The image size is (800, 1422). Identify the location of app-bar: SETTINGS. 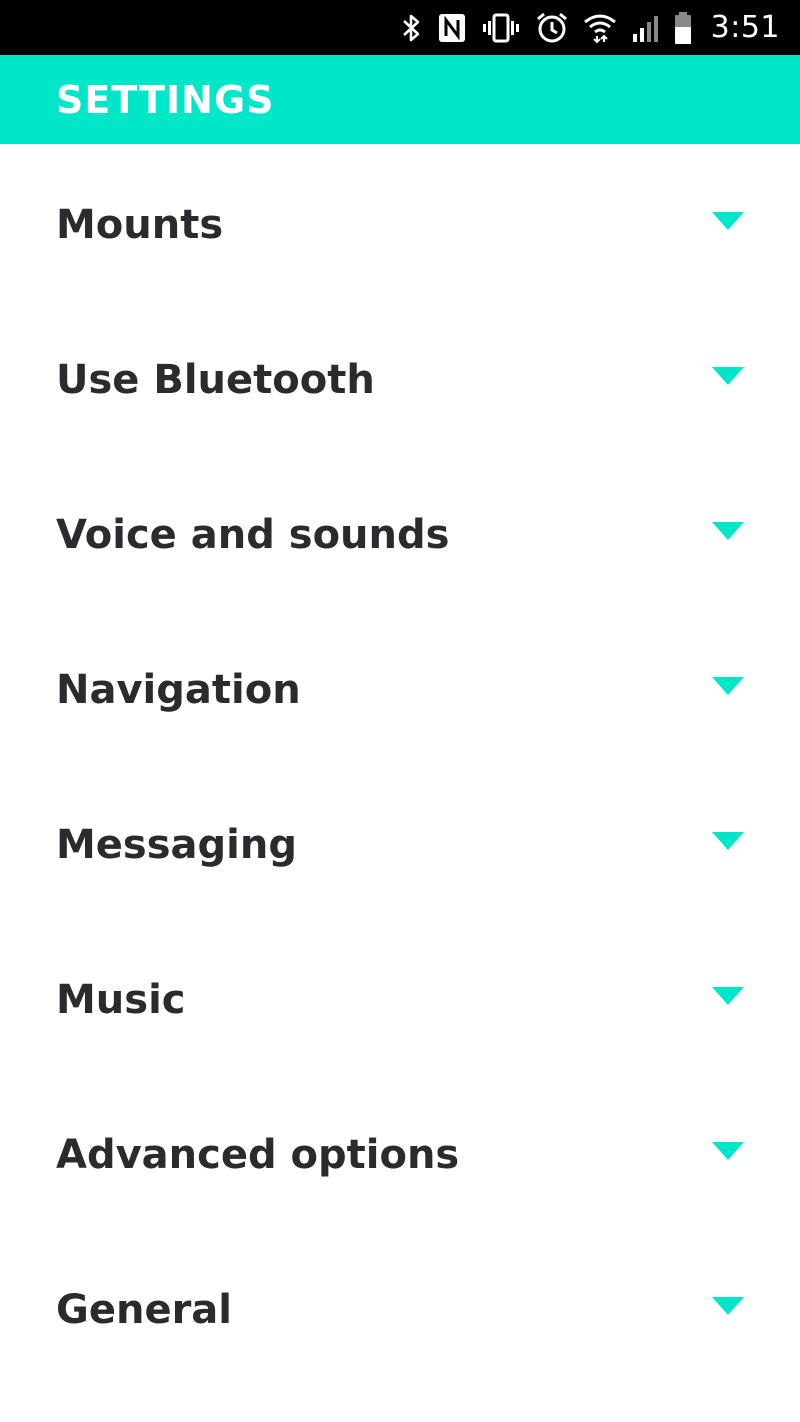
(400, 99).